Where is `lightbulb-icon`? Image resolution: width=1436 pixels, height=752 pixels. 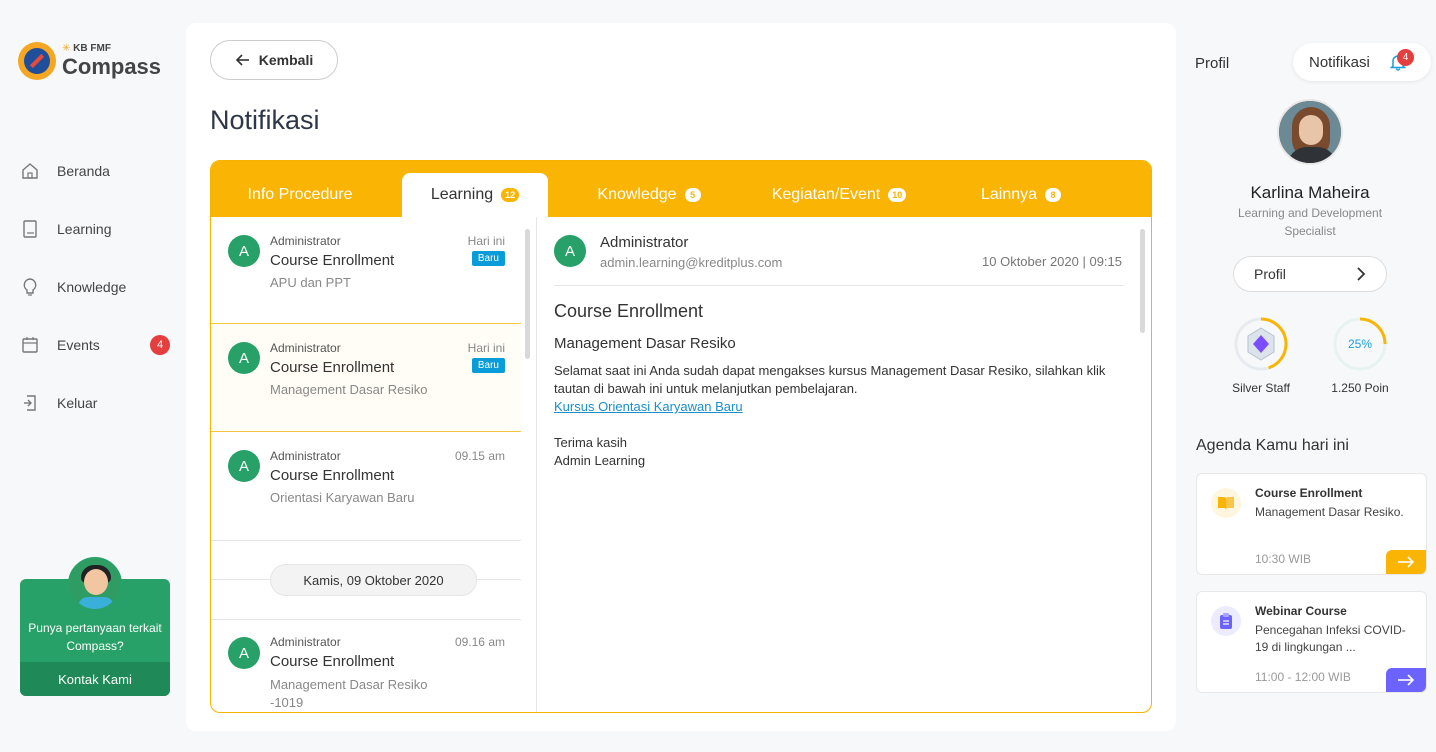 lightbulb-icon is located at coordinates (30, 287).